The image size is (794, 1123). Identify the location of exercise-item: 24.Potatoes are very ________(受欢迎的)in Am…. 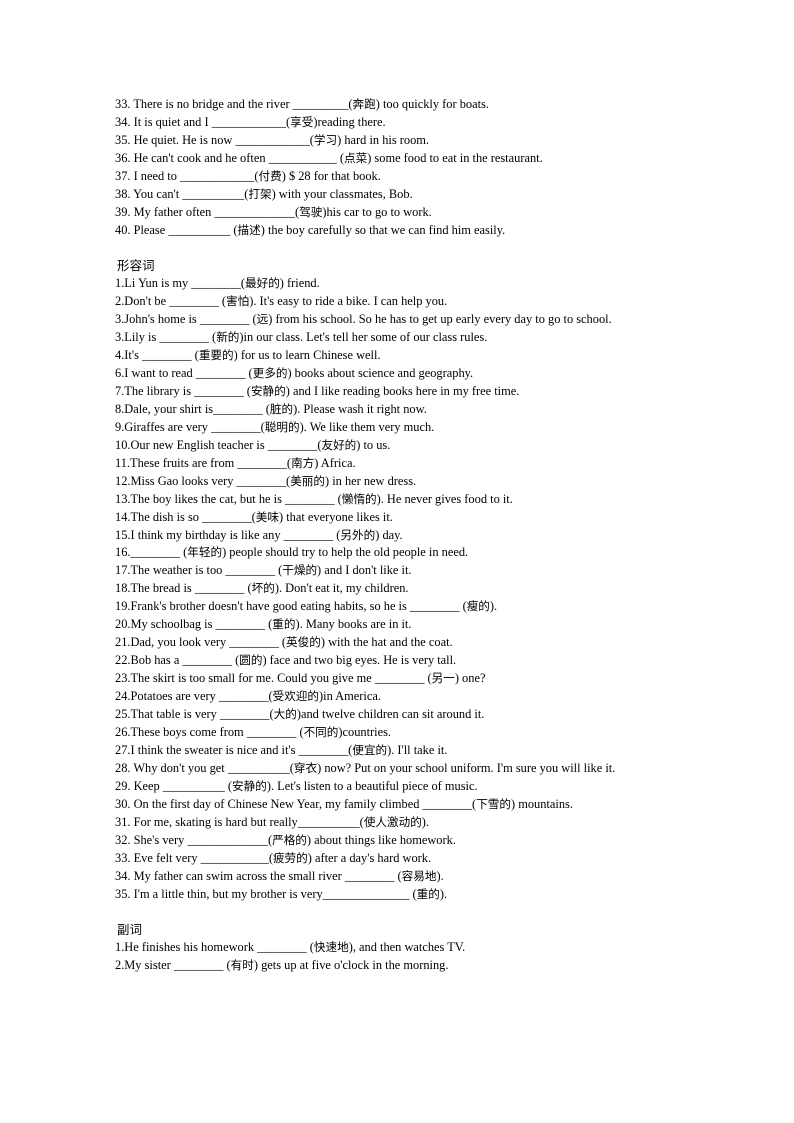
(248, 696).